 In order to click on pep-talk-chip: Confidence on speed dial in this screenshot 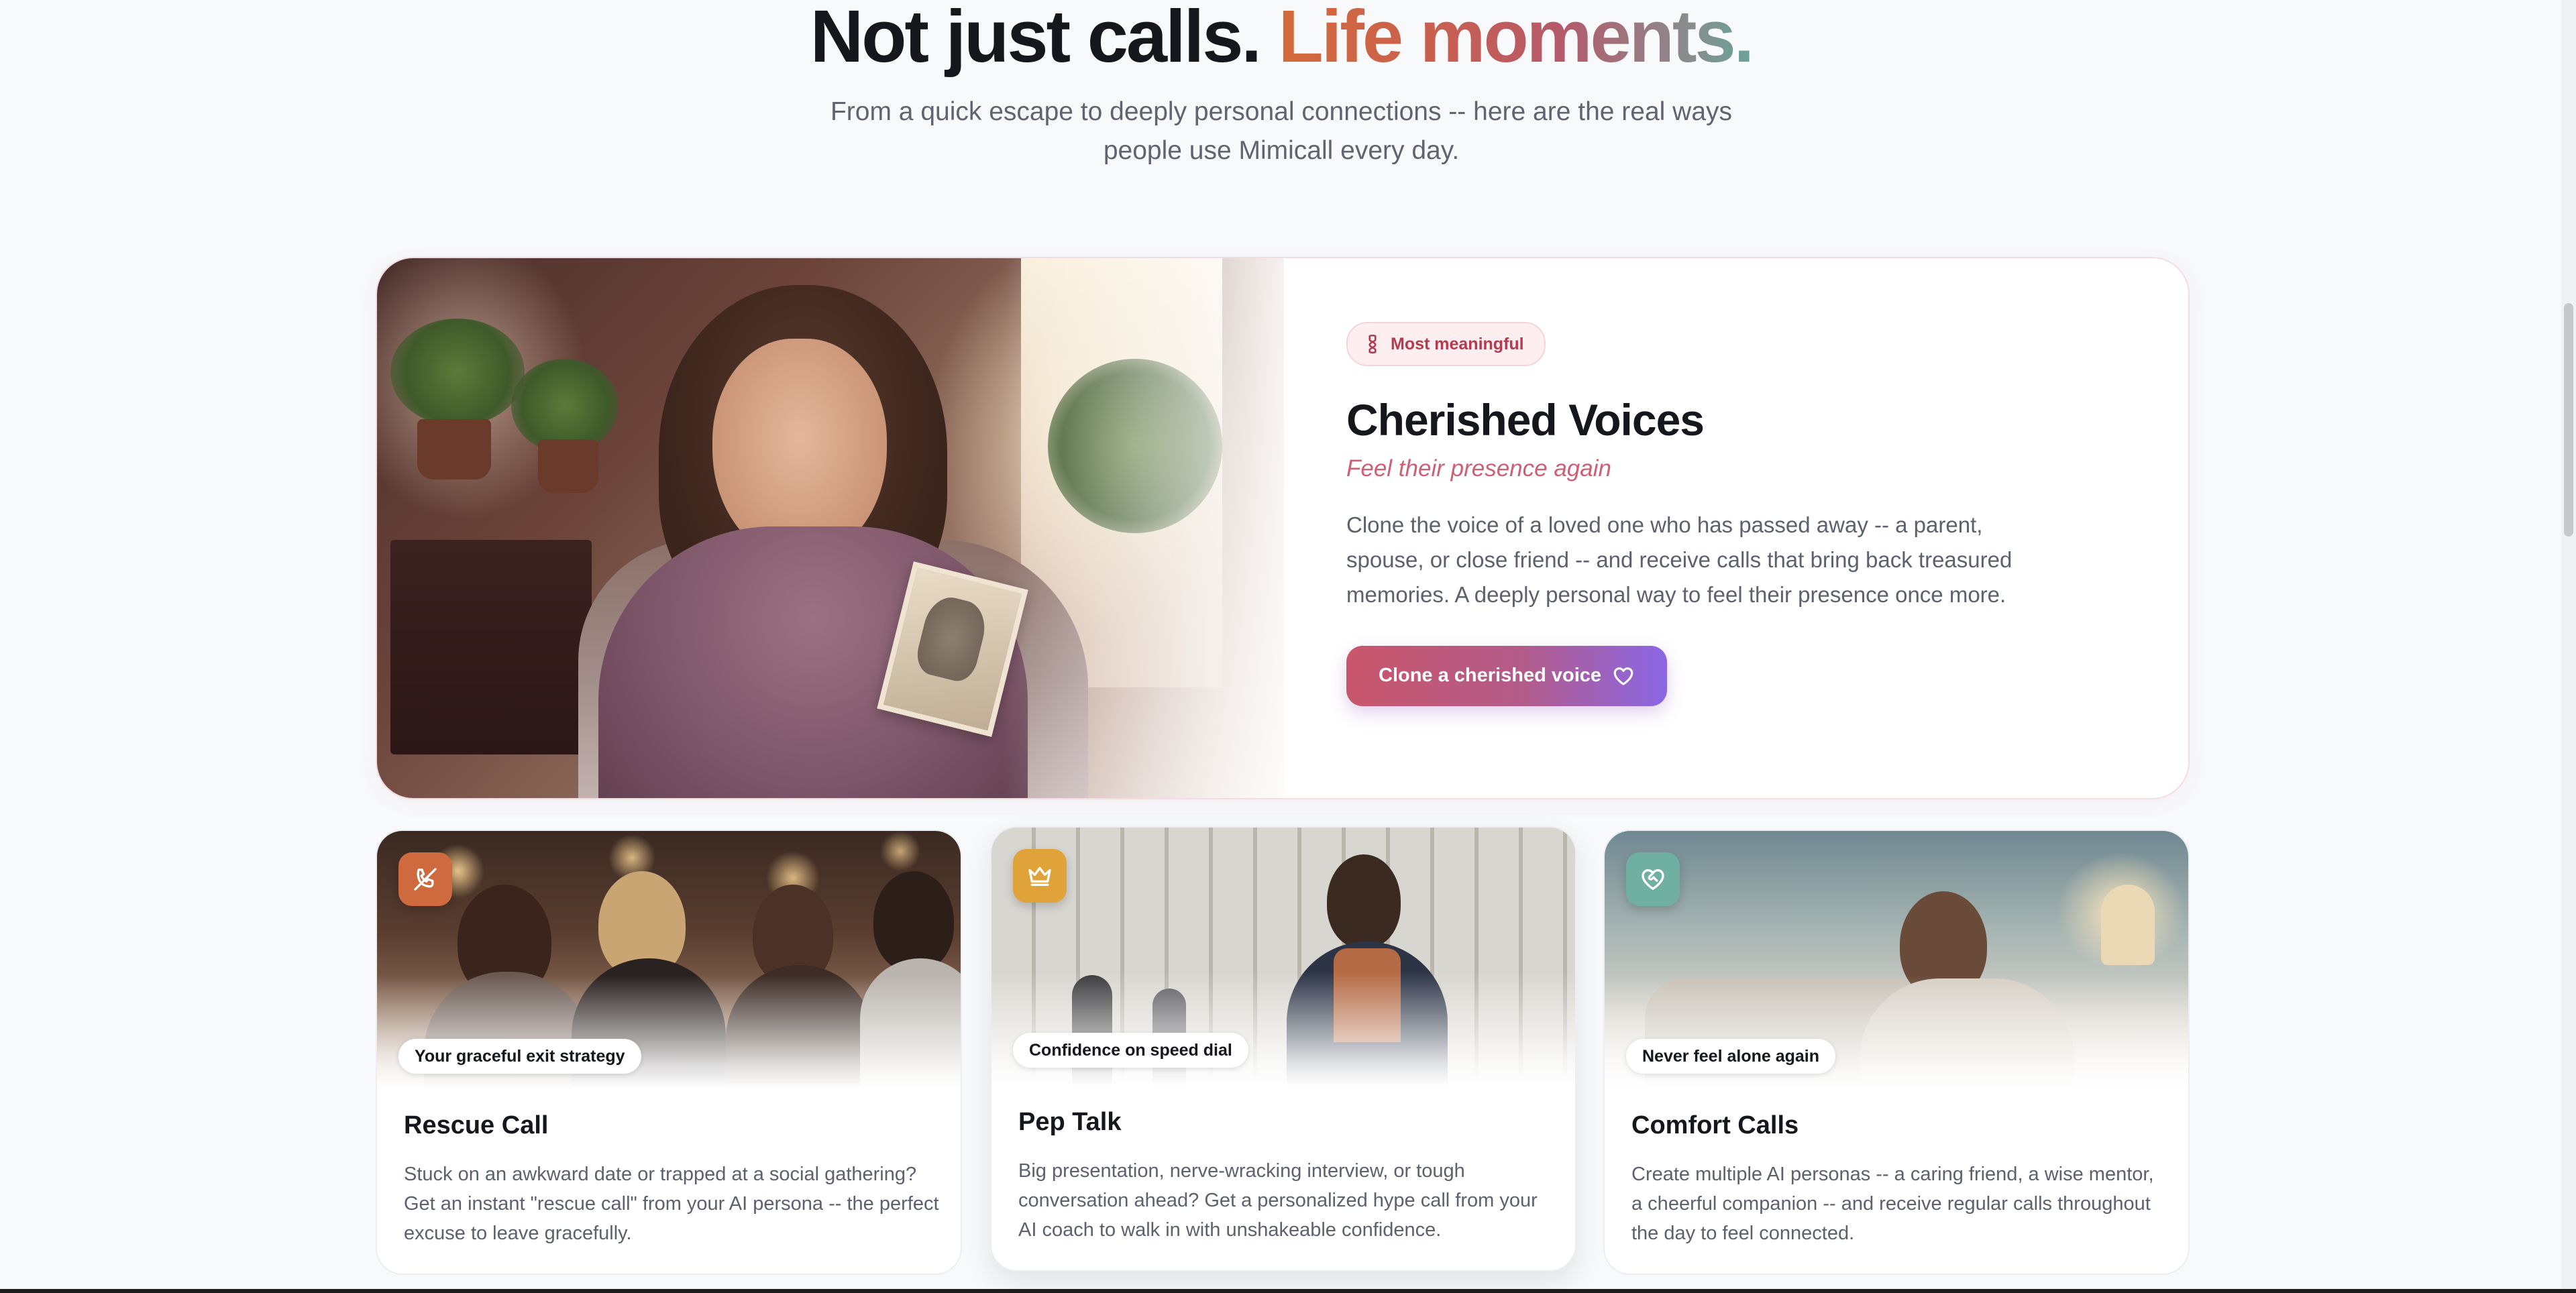, I will do `click(1130, 1050)`.